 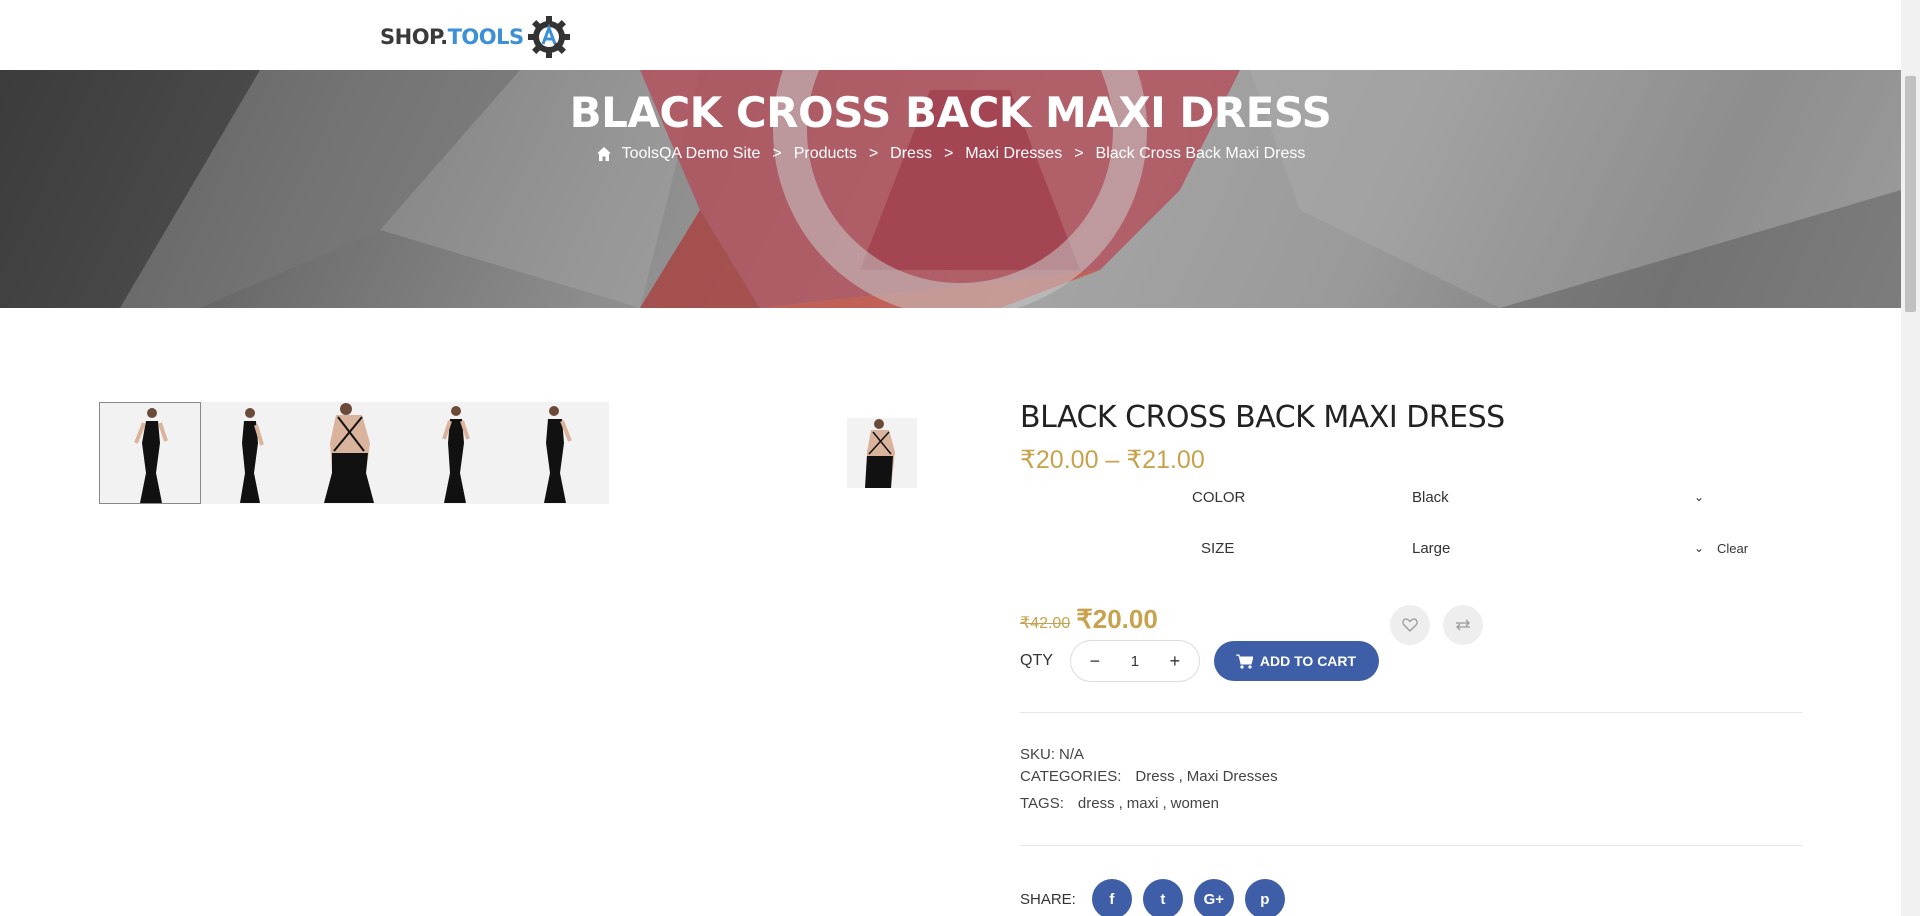 I want to click on tag-link: maxi, so click(x=1143, y=803).